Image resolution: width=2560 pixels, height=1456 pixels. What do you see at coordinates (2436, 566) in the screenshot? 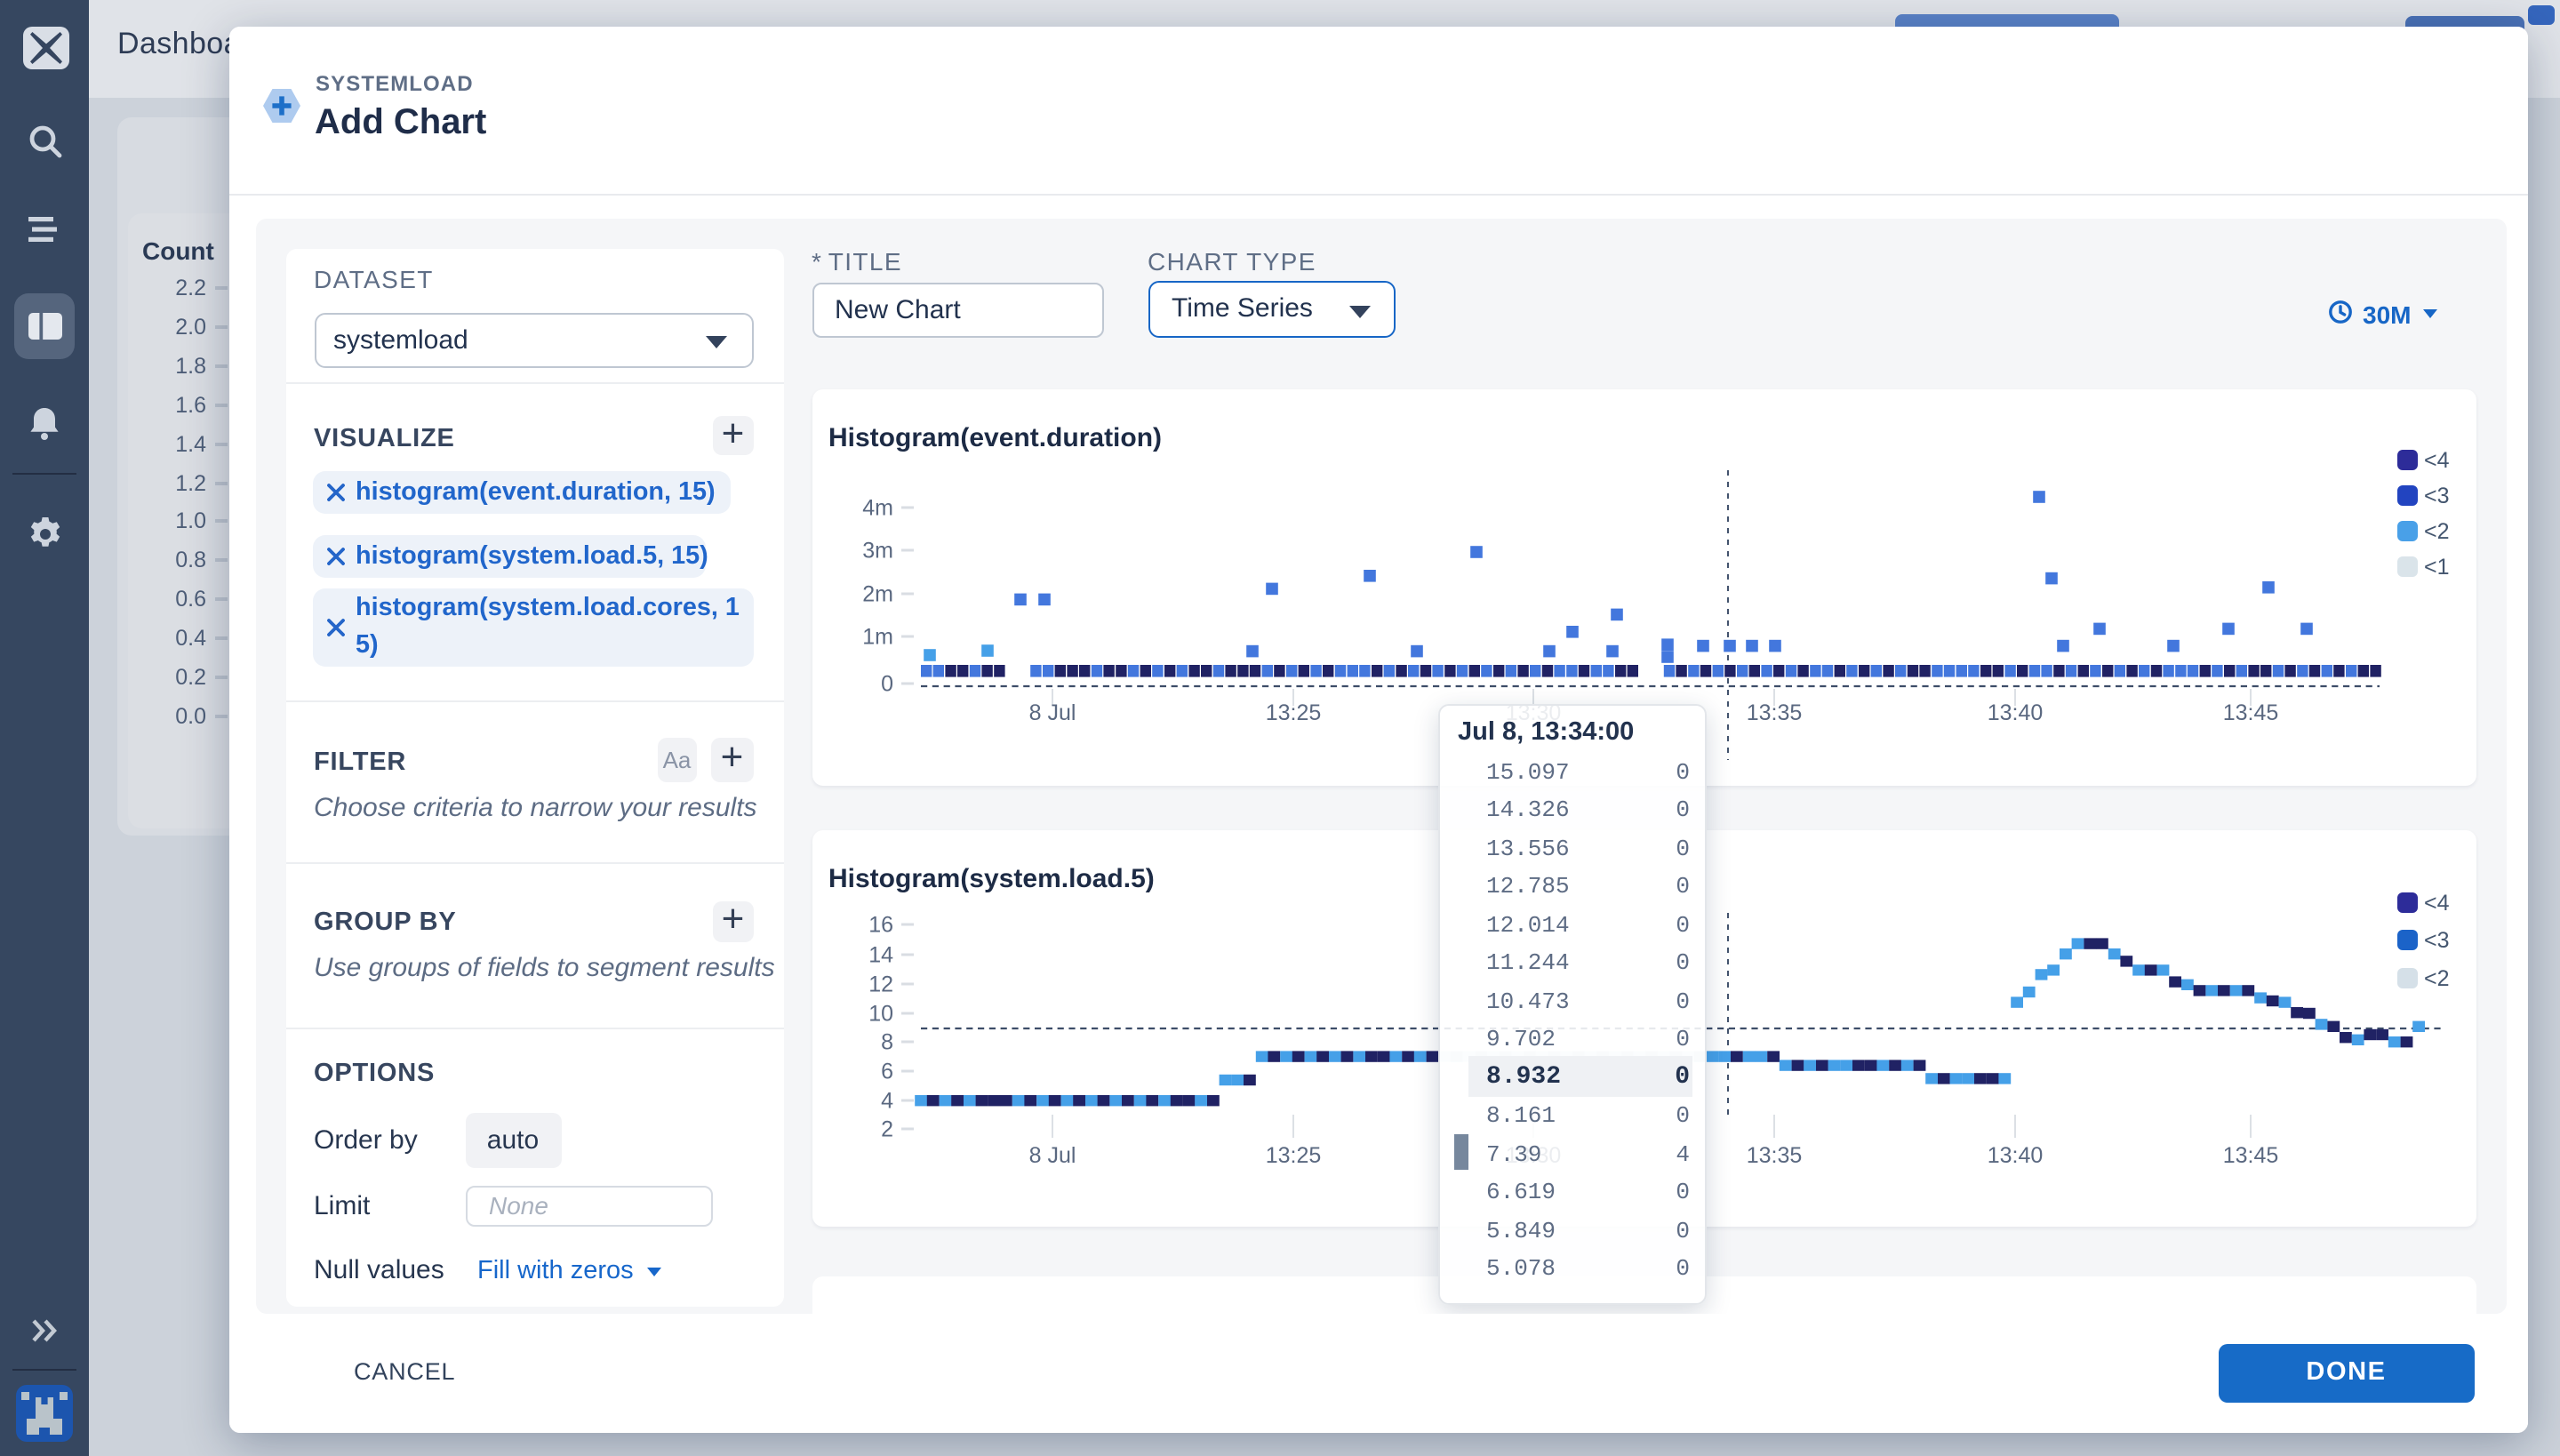
I see `svg-text: <1` at bounding box center [2436, 566].